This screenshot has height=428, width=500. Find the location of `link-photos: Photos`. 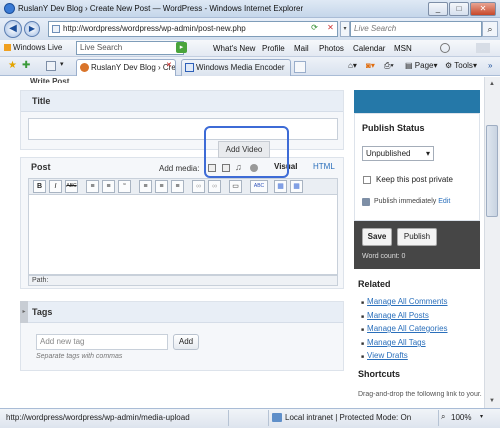

link-photos: Photos is located at coordinates (331, 48).